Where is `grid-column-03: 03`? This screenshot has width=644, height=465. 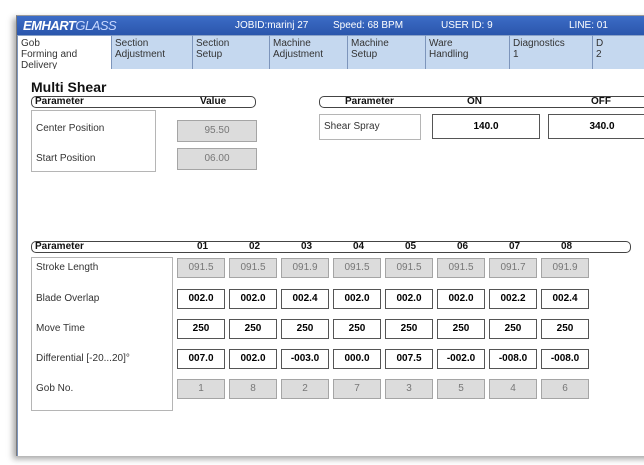
grid-column-03: 03 is located at coordinates (307, 246).